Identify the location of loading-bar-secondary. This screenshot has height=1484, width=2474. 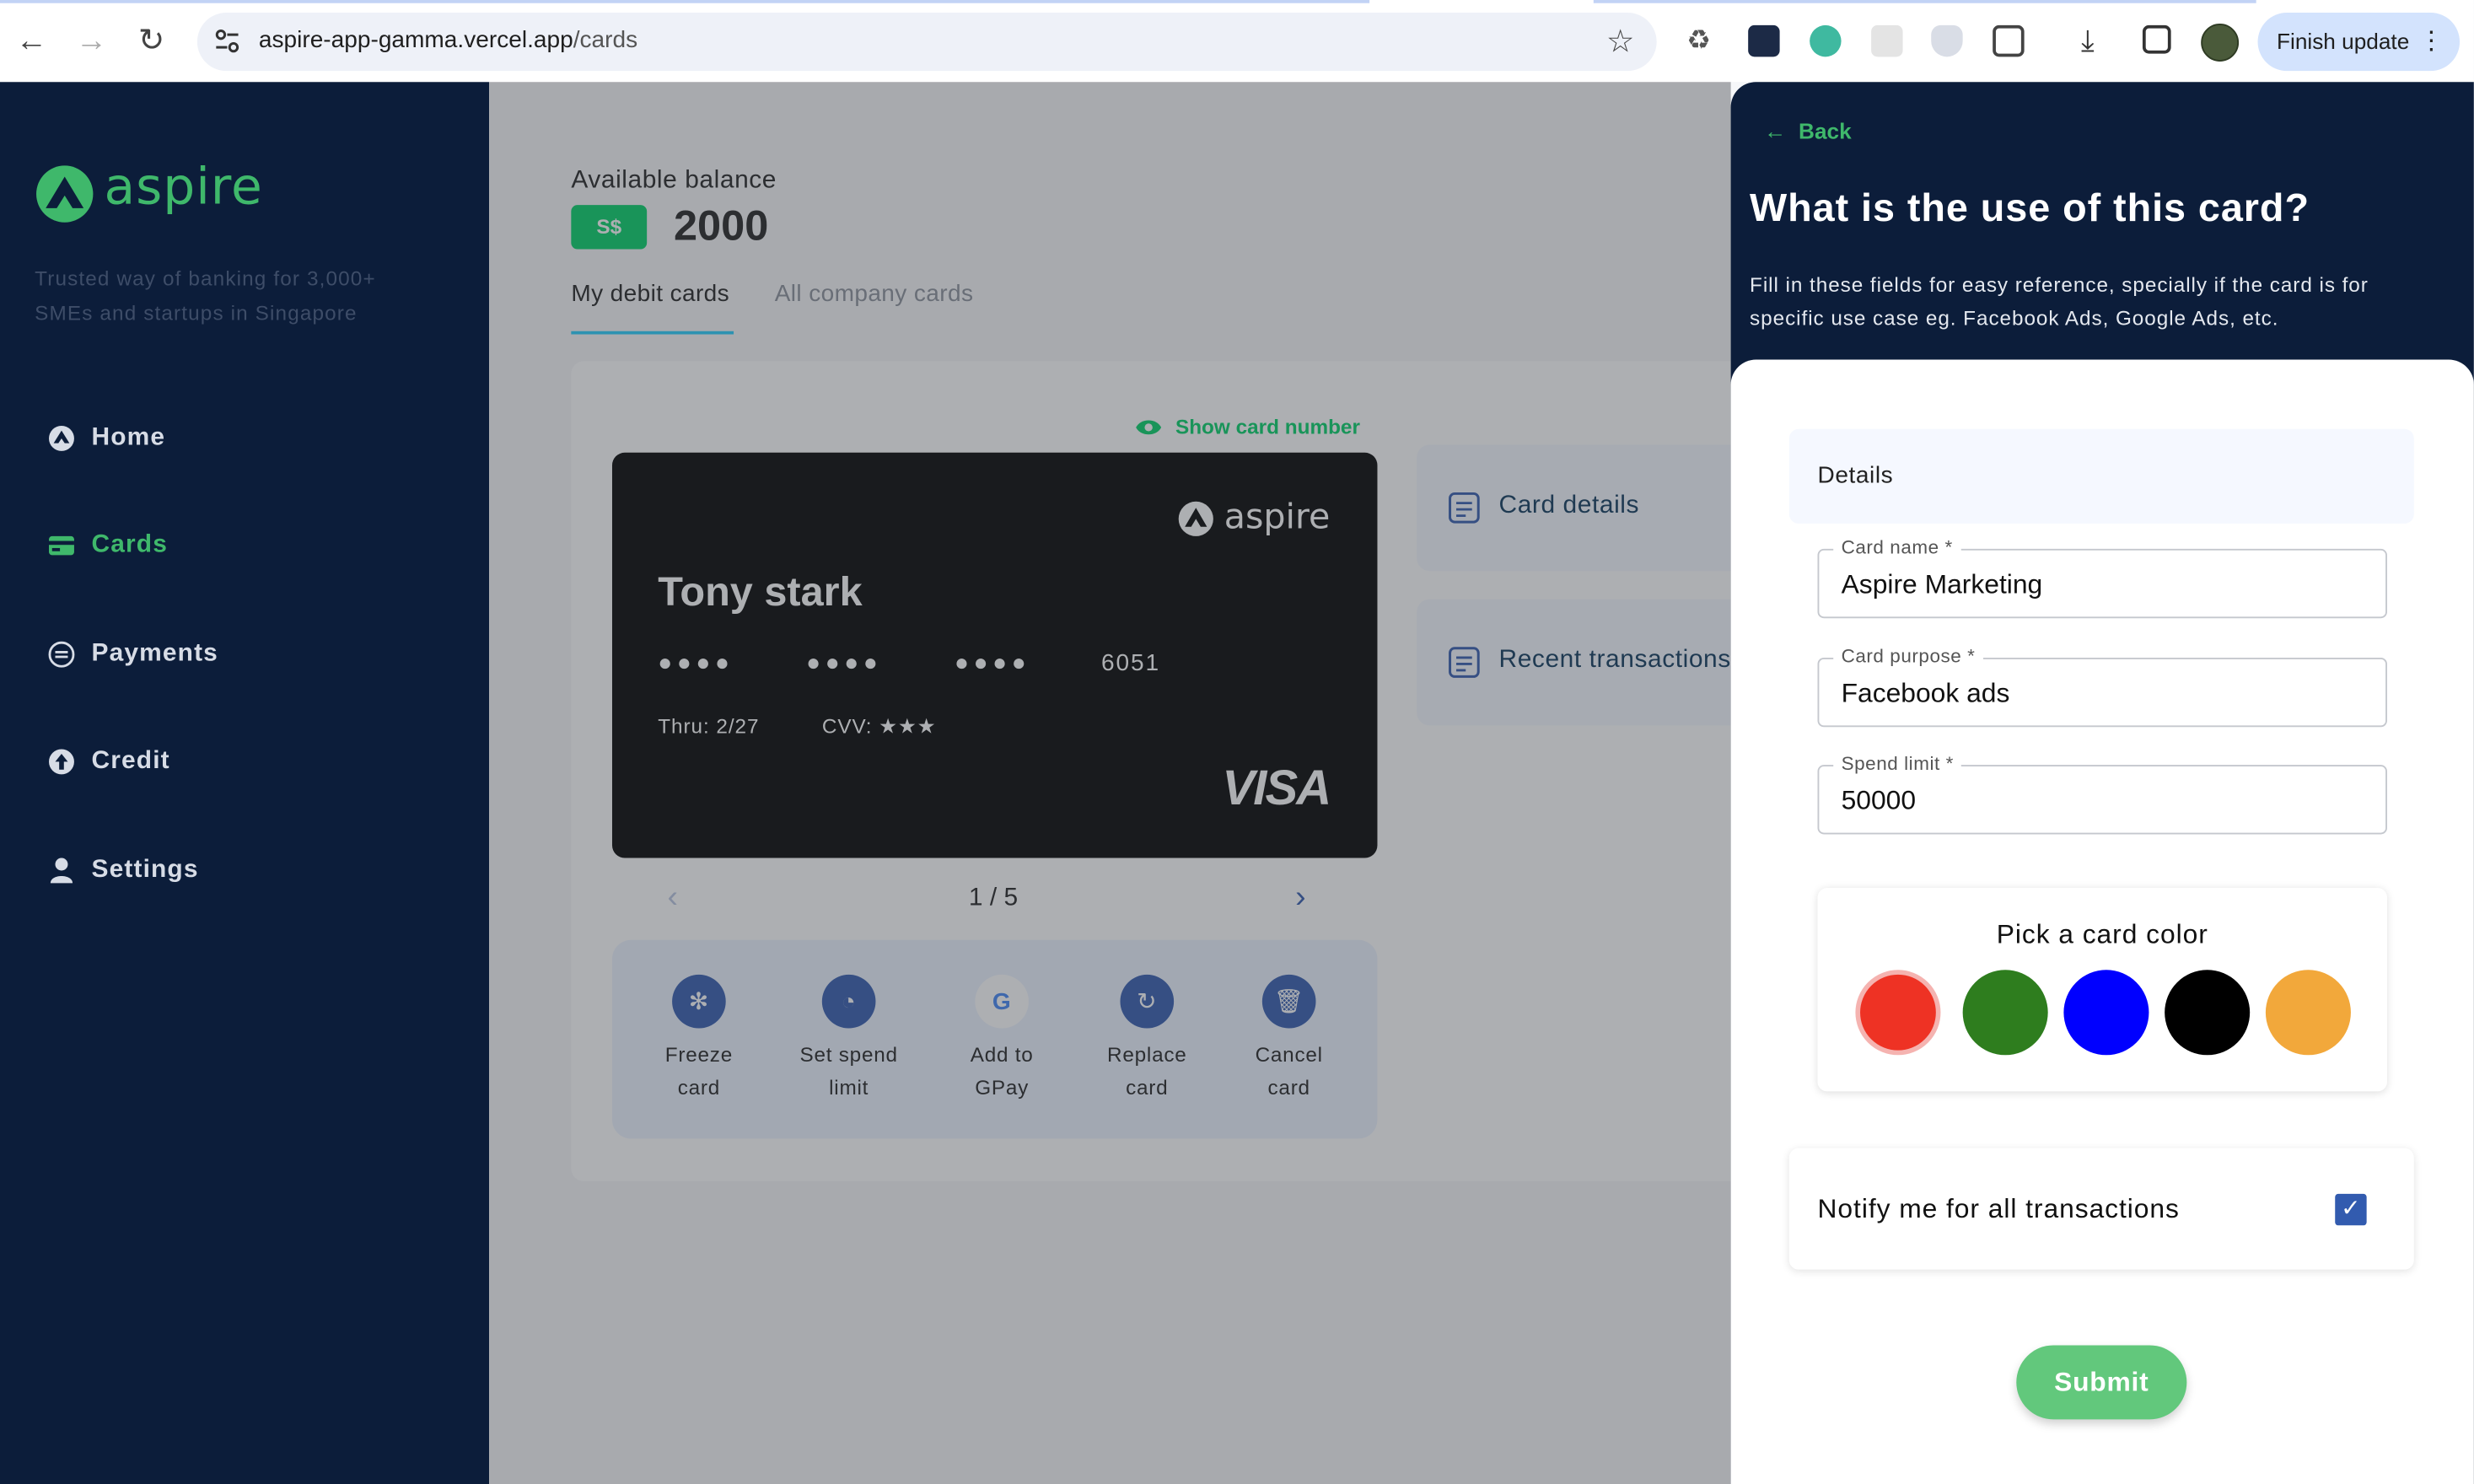
(1925, 1).